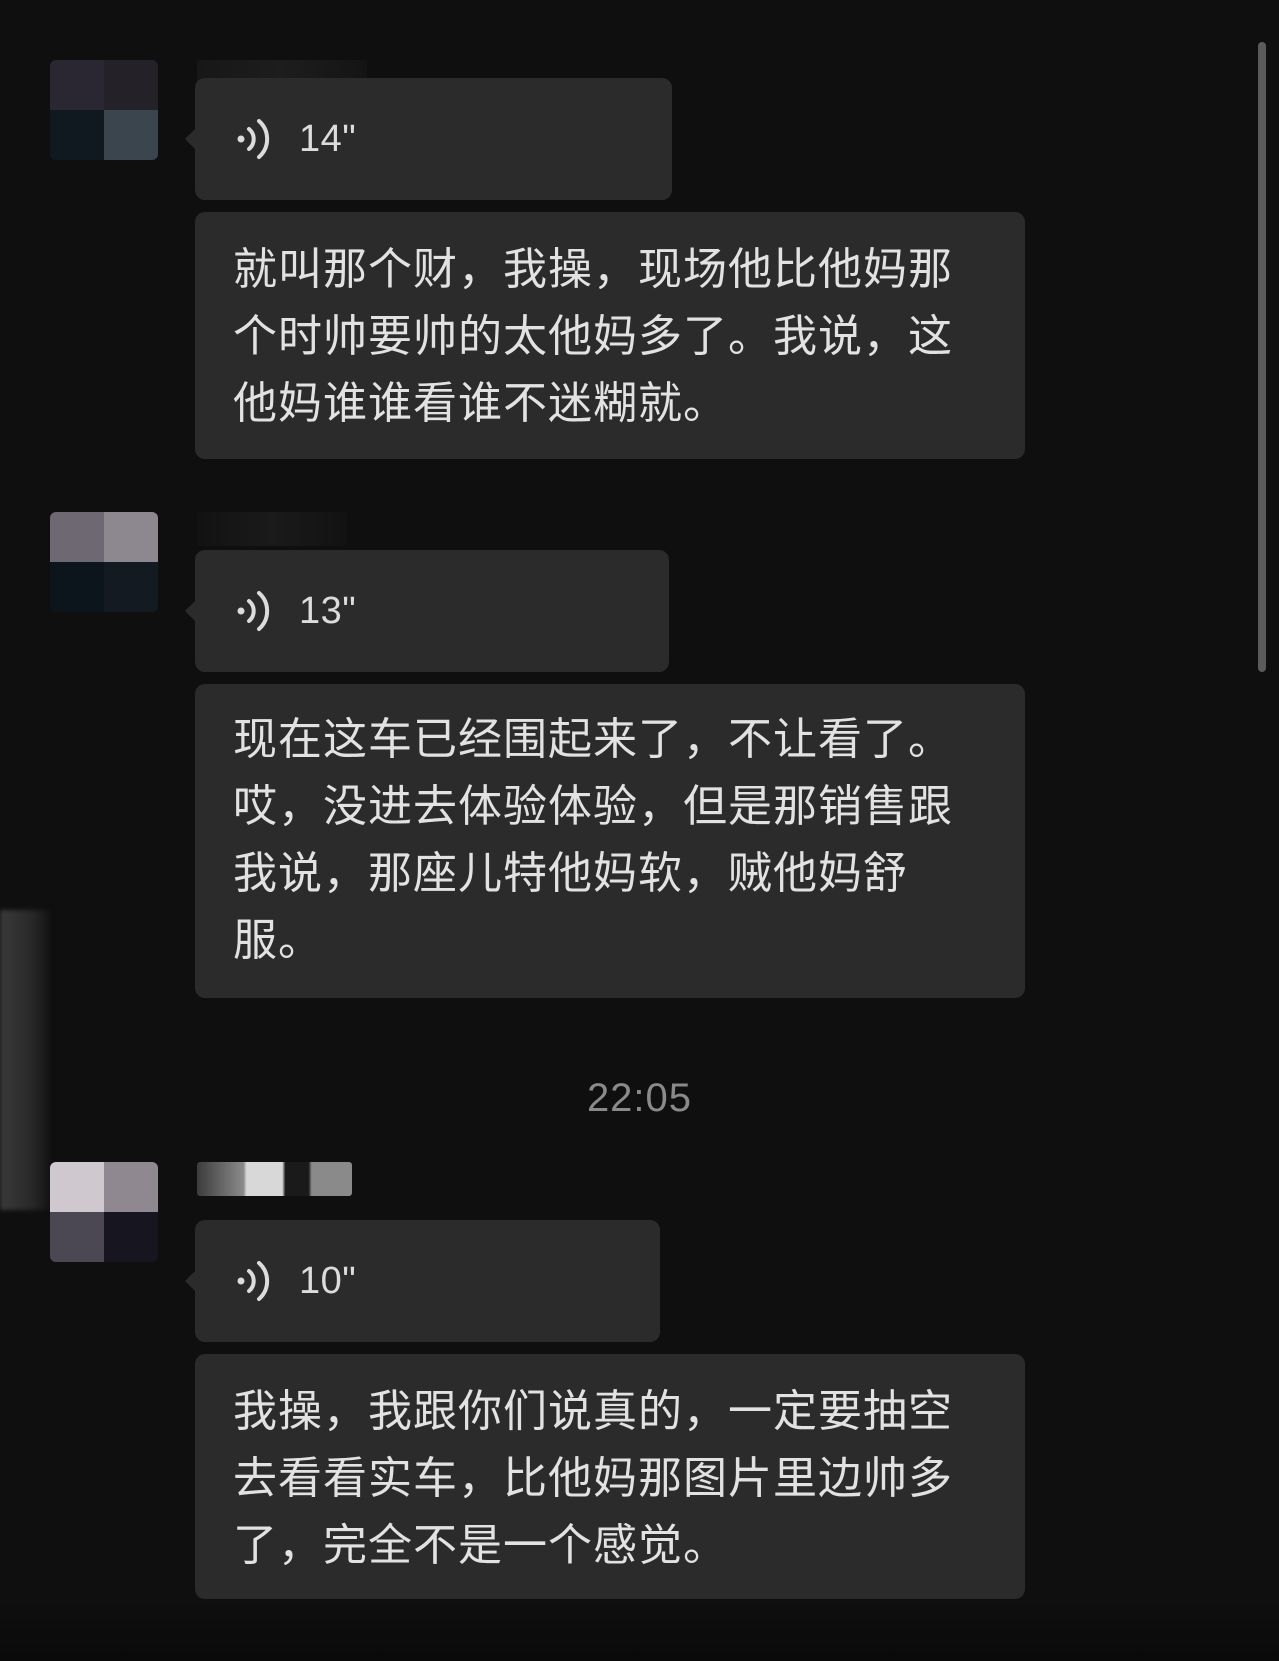  What do you see at coordinates (428, 139) in the screenshot?
I see `voice-message: 14"` at bounding box center [428, 139].